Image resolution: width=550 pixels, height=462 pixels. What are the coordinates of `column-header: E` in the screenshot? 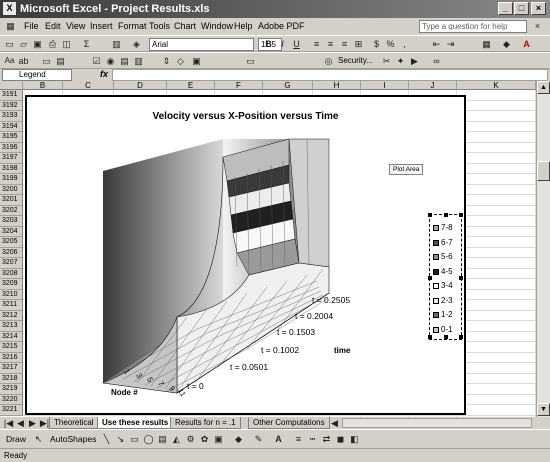 It's located at (191, 85).